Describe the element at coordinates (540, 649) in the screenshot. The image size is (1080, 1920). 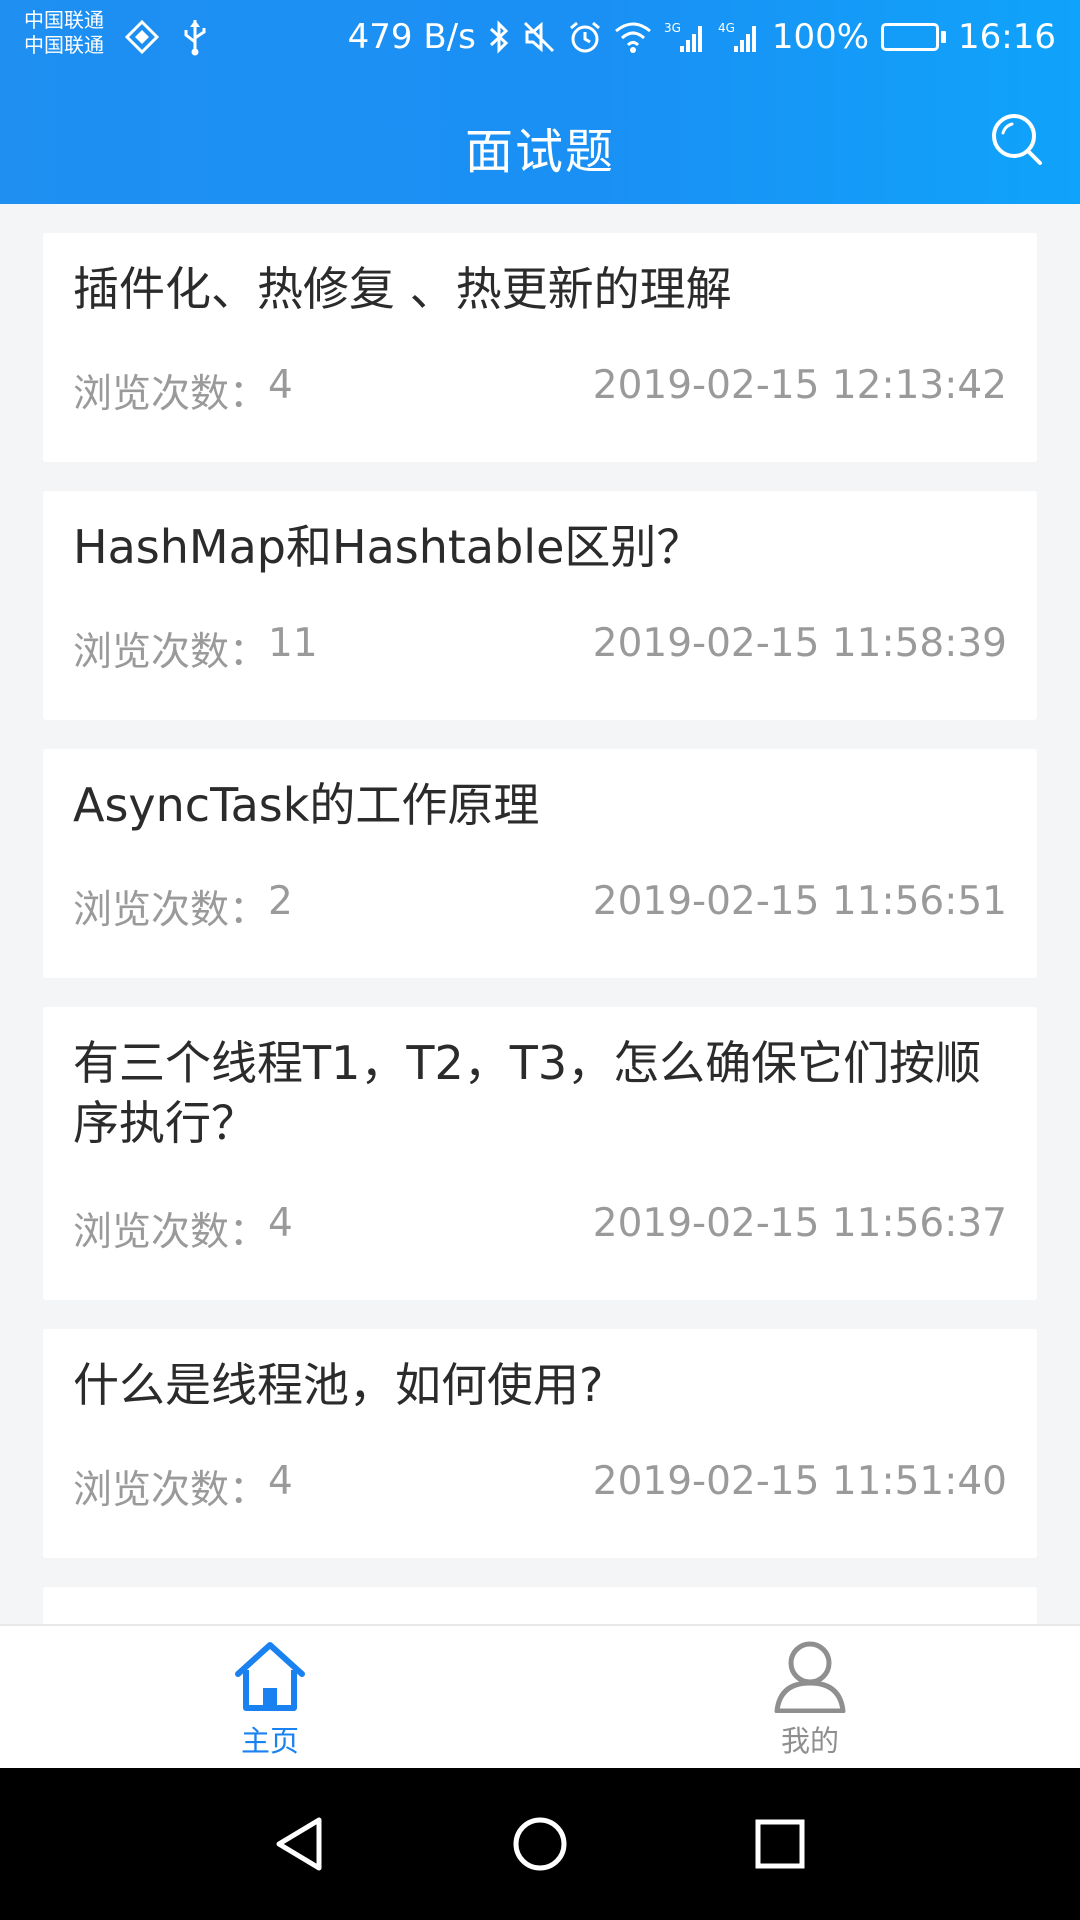
I see `item-meta: 浏览次数： 11 2019-02-15 11:58:39` at that location.